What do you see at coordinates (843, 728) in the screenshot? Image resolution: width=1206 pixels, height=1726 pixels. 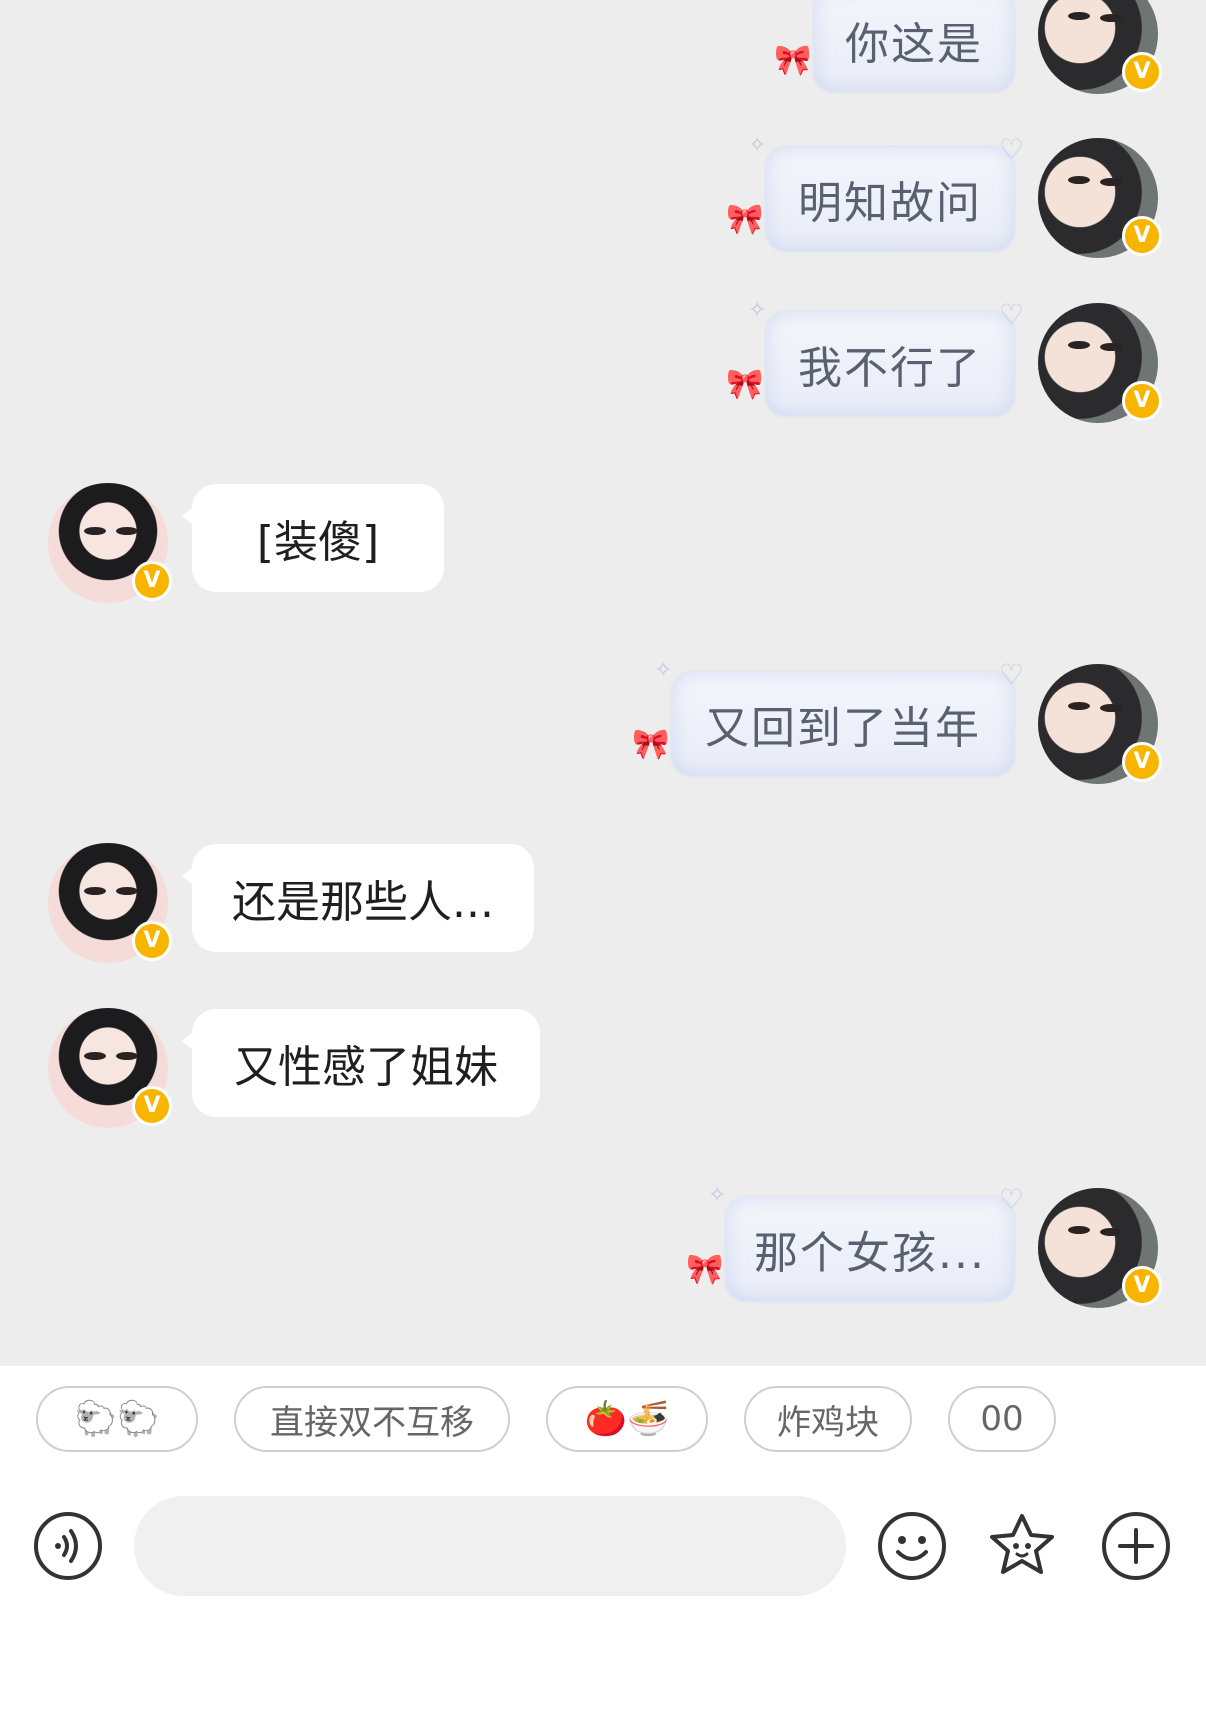 I see `message-text: 又回到了当年` at bounding box center [843, 728].